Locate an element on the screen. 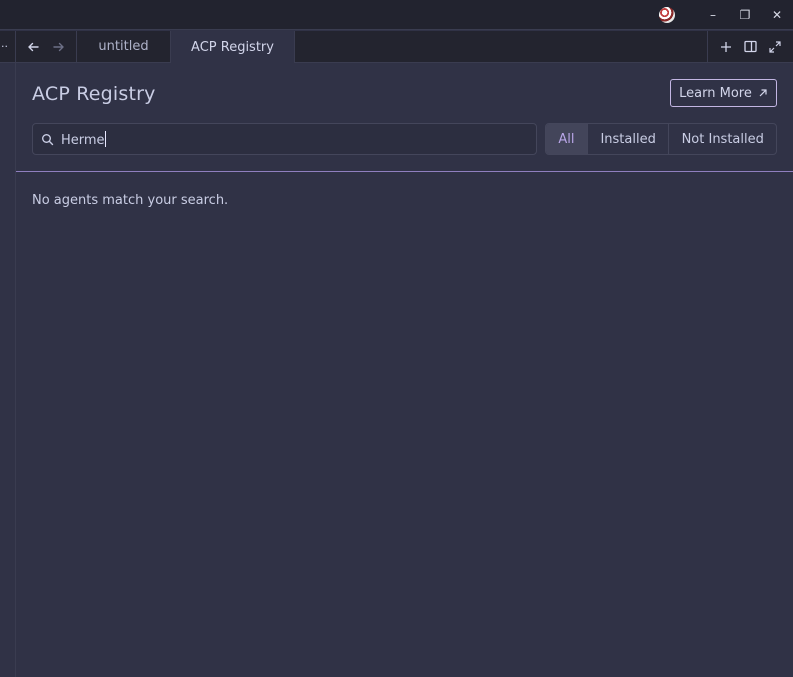 This screenshot has height=677, width=793. tab-acp-registry: ACP Registry is located at coordinates (232, 47).